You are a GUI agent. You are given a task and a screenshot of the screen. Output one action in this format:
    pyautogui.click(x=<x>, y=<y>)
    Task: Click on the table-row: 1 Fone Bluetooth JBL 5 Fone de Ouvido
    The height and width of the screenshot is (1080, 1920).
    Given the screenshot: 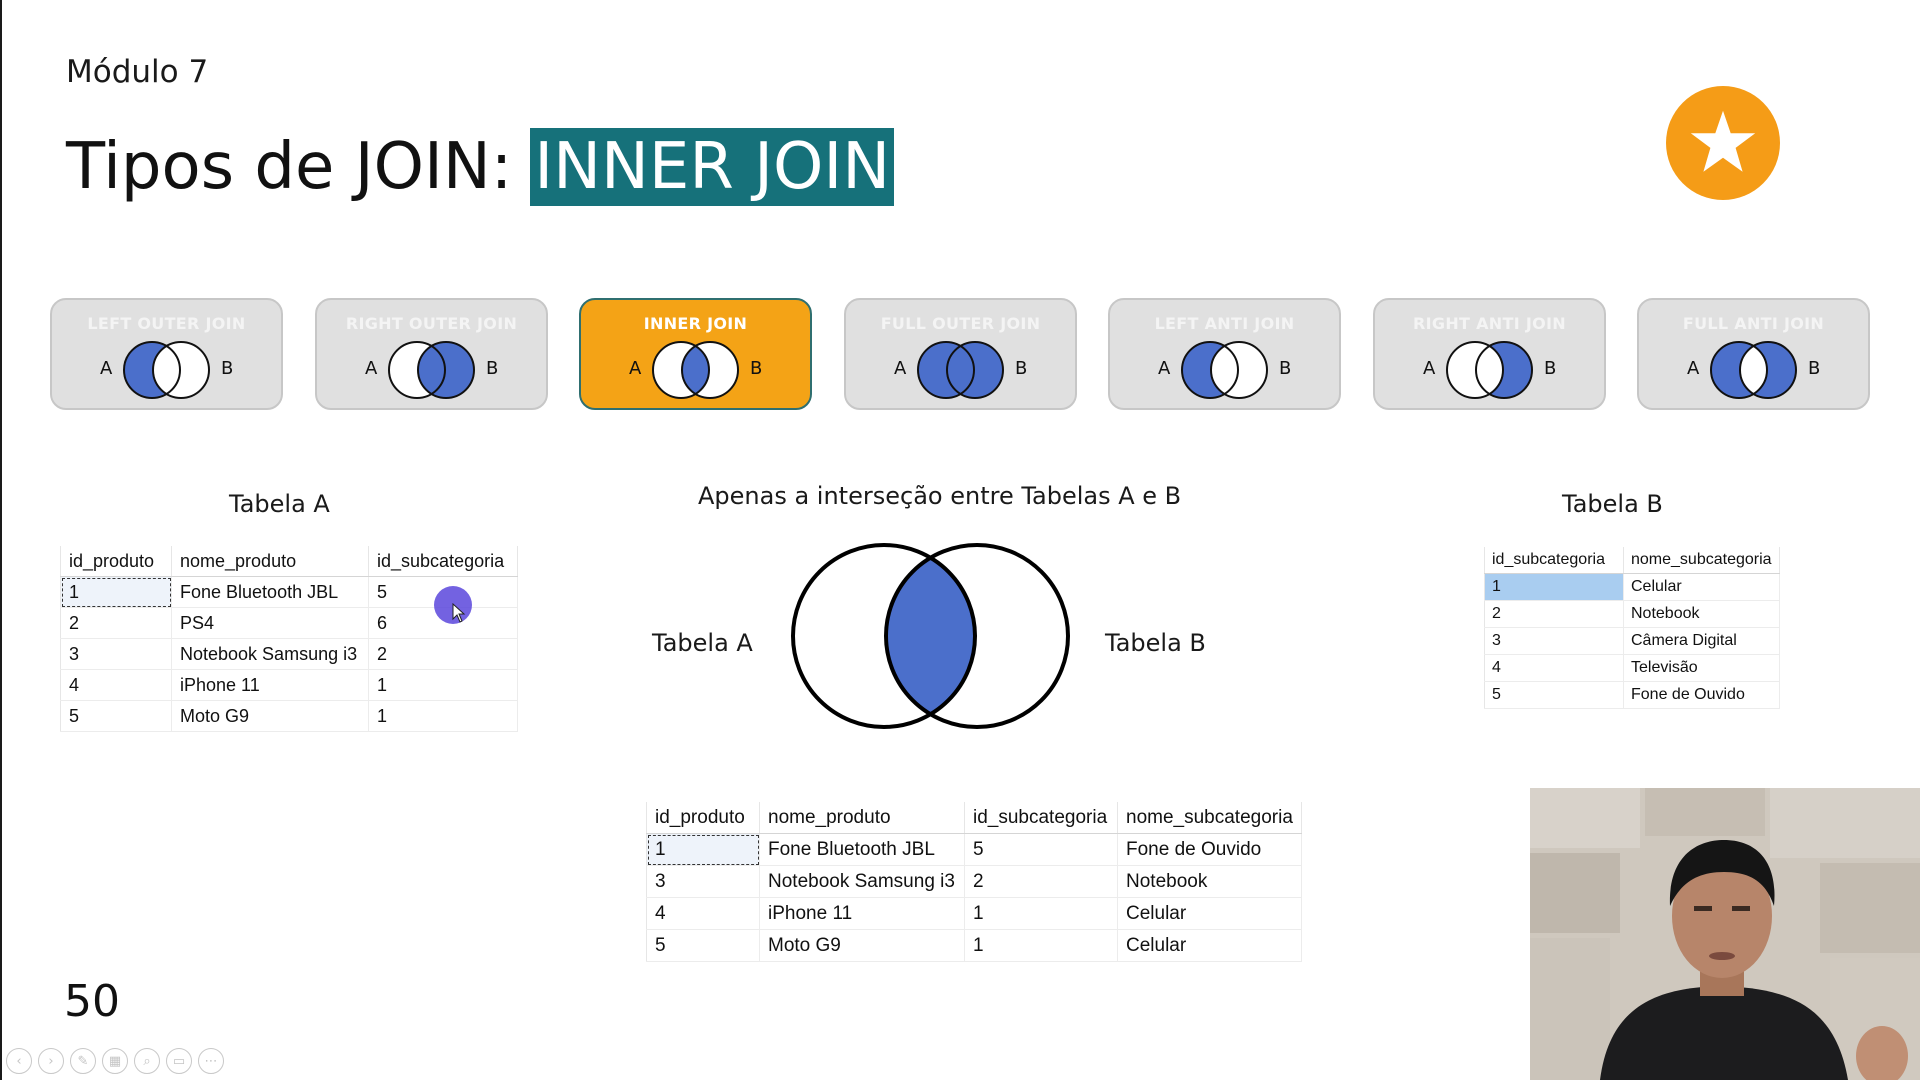 What is the action you would take?
    pyautogui.click(x=974, y=849)
    